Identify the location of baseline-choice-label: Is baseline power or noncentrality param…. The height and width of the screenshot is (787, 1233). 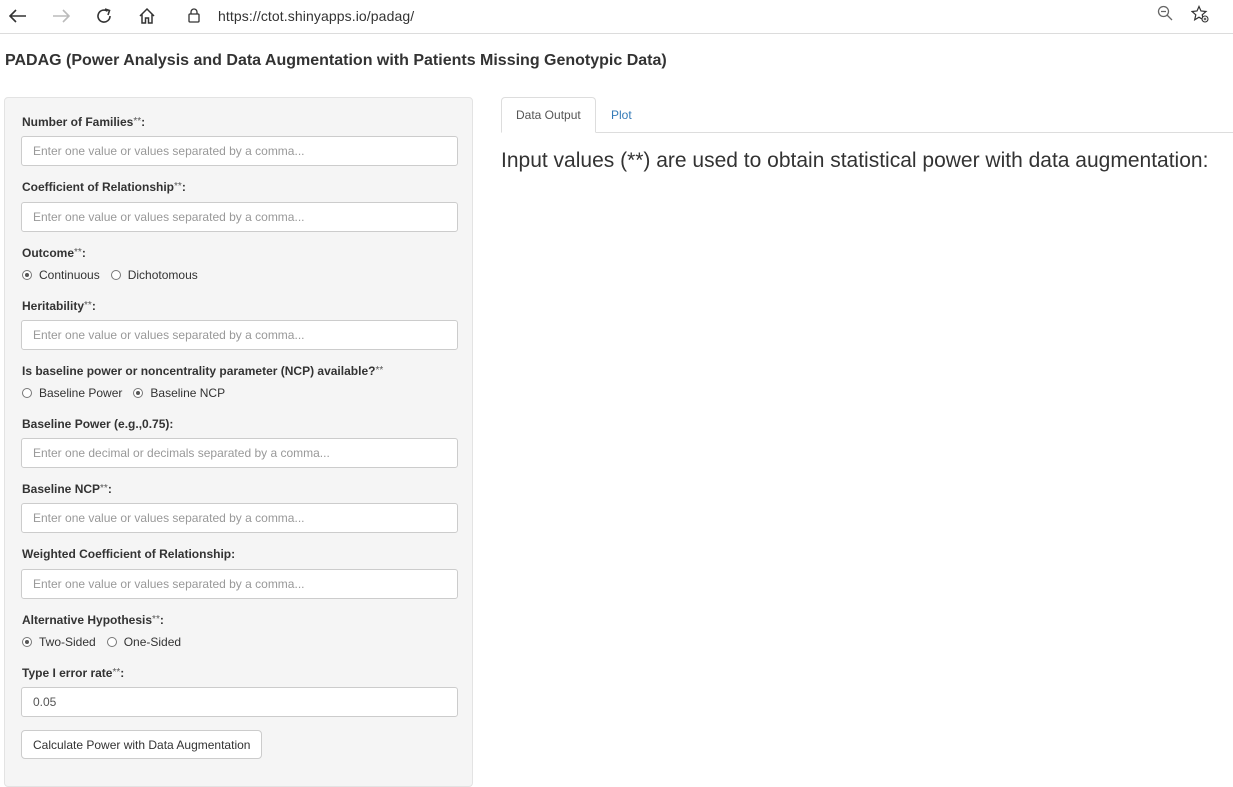
(203, 371).